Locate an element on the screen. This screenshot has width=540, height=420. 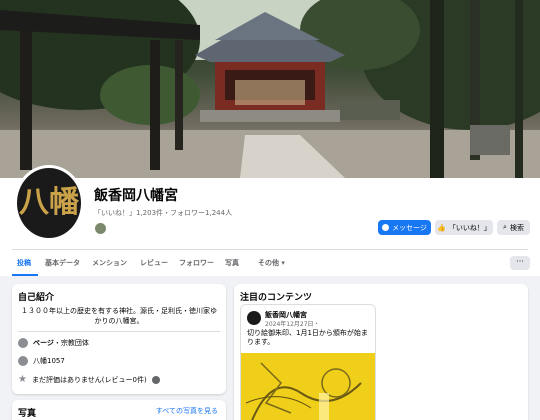
message-button: メッセージ is located at coordinates (404, 227).